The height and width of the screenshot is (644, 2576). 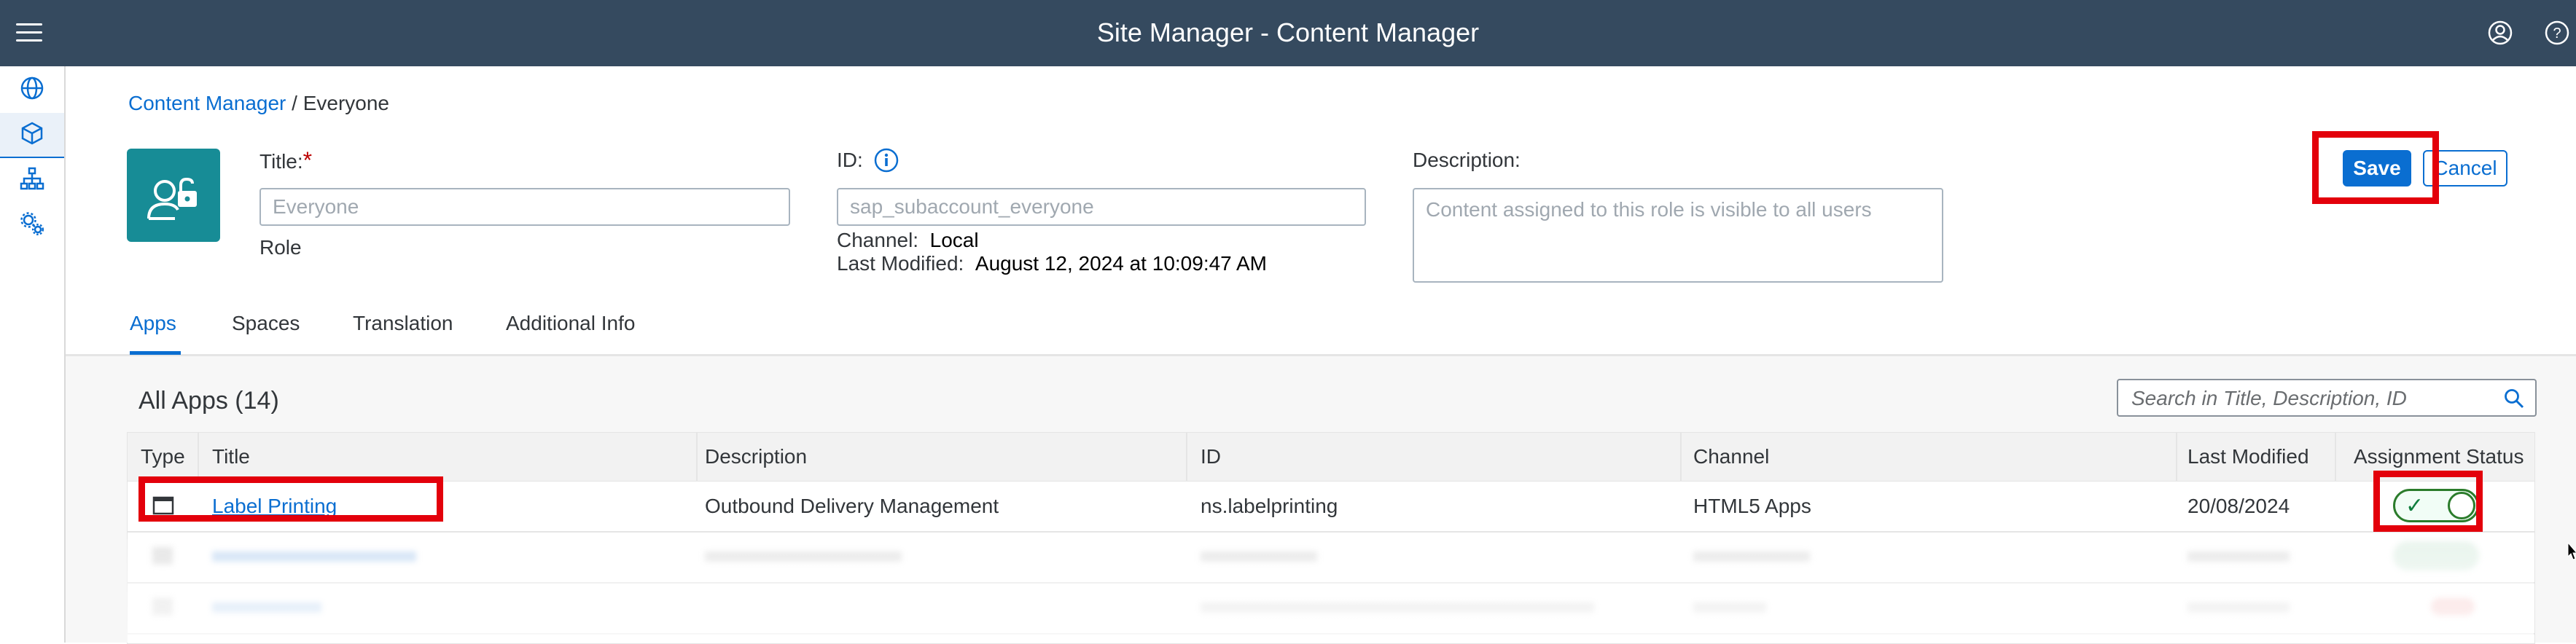 What do you see at coordinates (2248, 456) in the screenshot?
I see `col-last-modified: Last Modified` at bounding box center [2248, 456].